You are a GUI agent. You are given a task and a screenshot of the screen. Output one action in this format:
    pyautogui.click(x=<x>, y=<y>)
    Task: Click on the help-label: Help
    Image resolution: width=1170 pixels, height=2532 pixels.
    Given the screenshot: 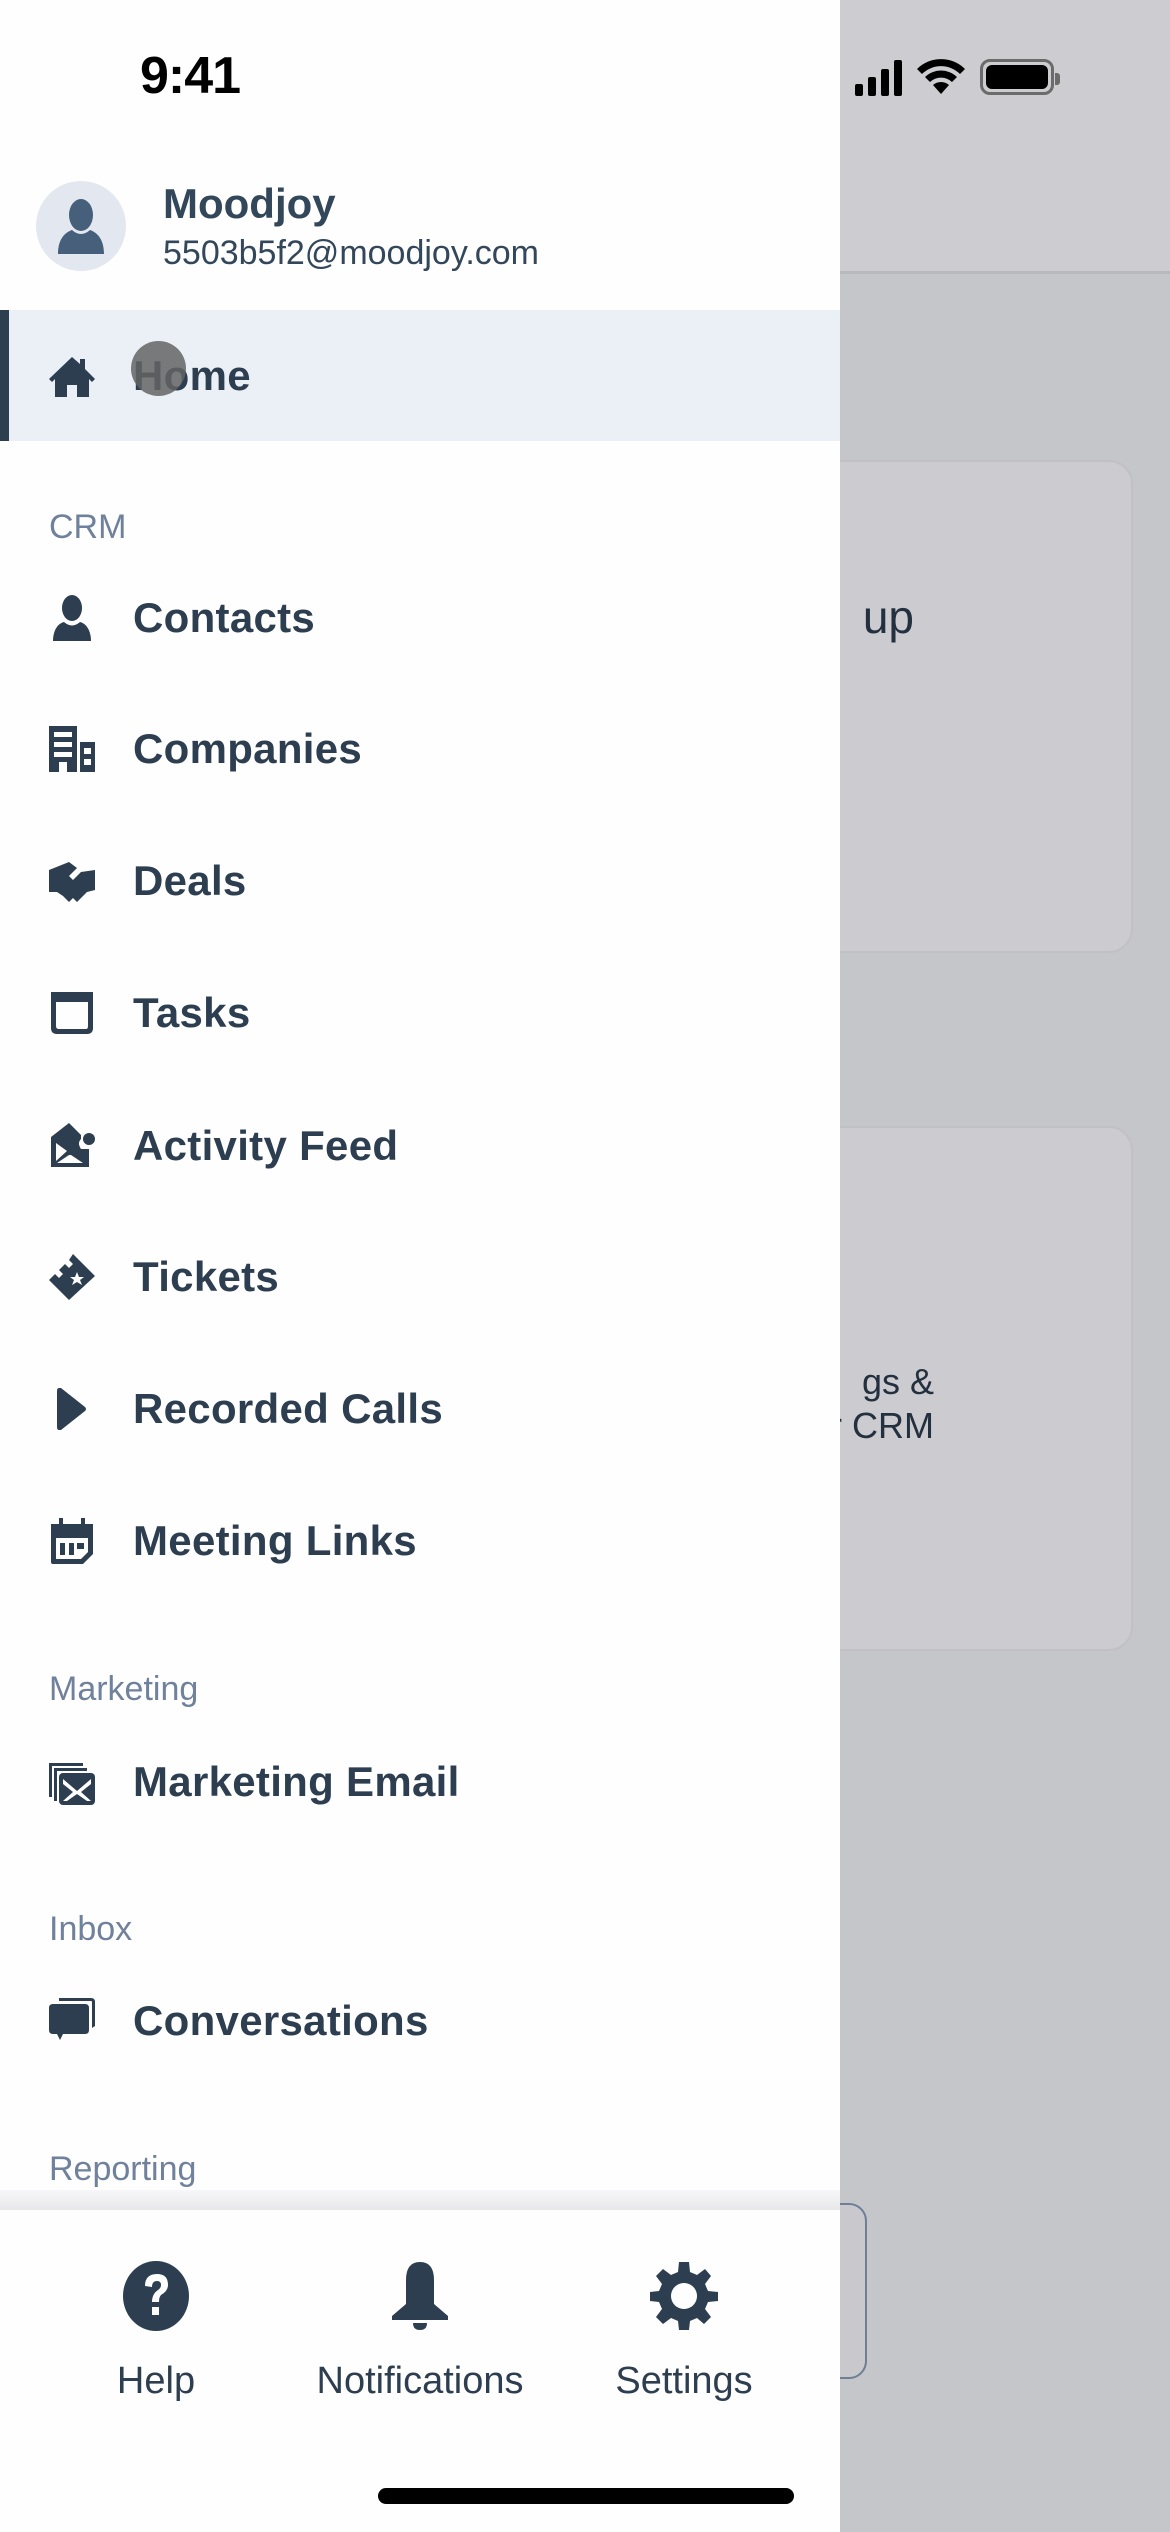 What is the action you would take?
    pyautogui.click(x=156, y=2381)
    